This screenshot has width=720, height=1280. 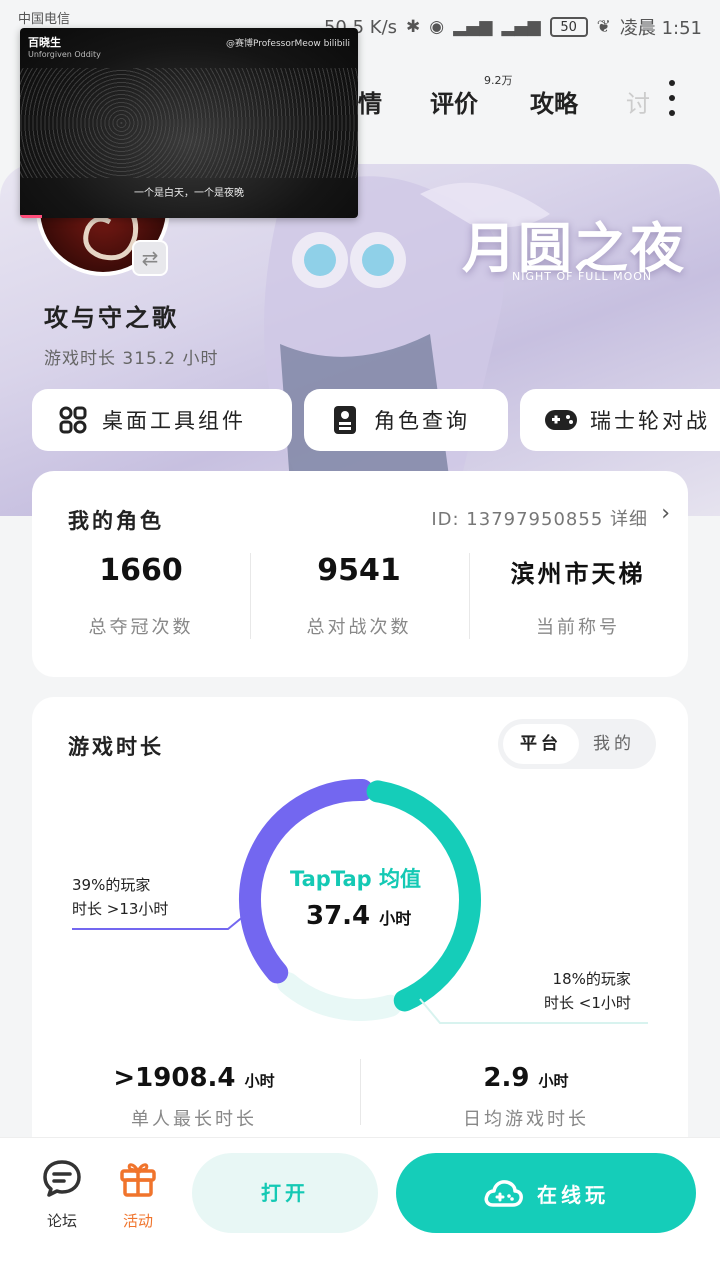 I want to click on toggle-platform: 平台, so click(x=541, y=744).